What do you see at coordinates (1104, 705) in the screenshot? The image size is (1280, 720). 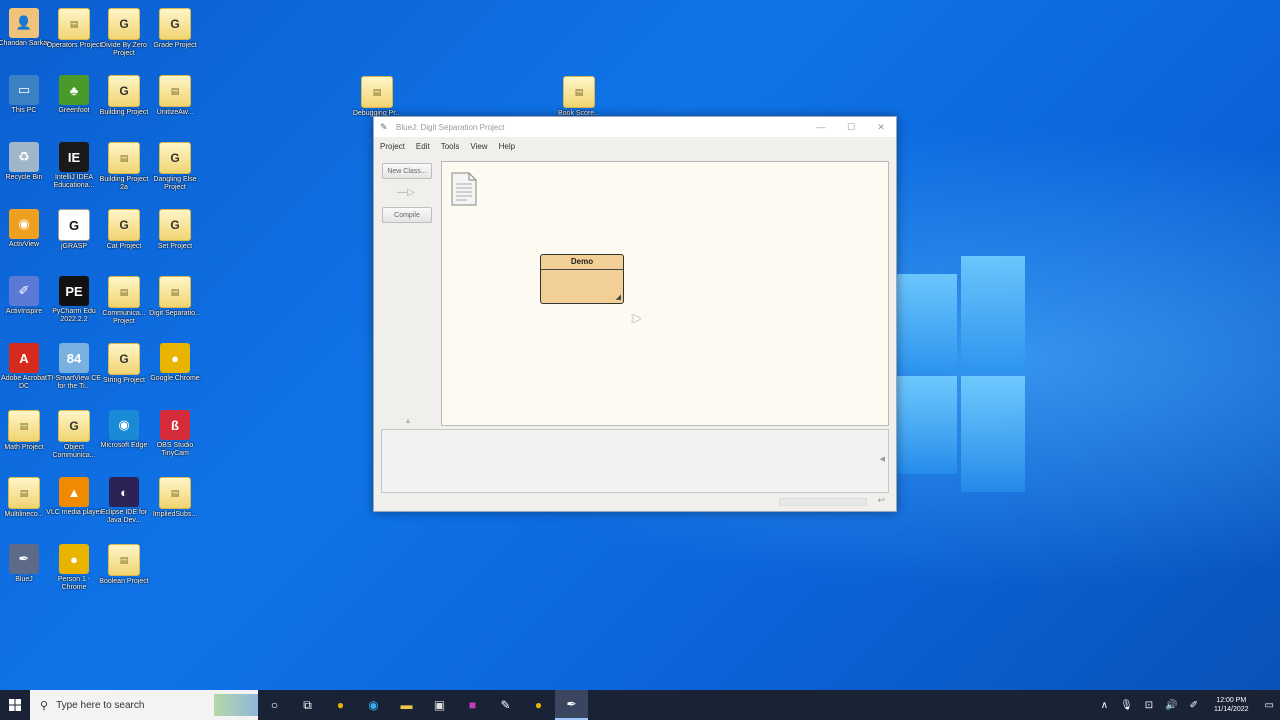 I see `tray-overflow-icon: ∧` at bounding box center [1104, 705].